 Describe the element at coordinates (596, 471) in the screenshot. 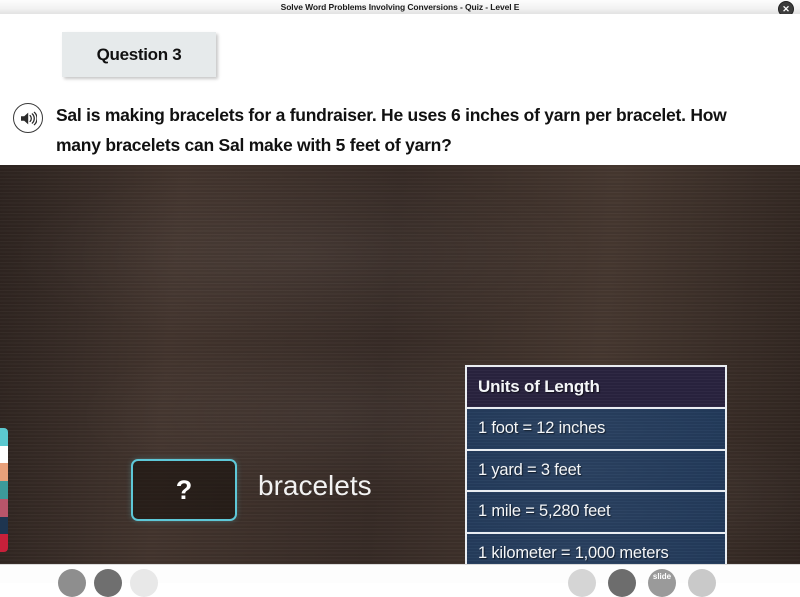

I see `table-row: 1 yard = 3 feet` at that location.